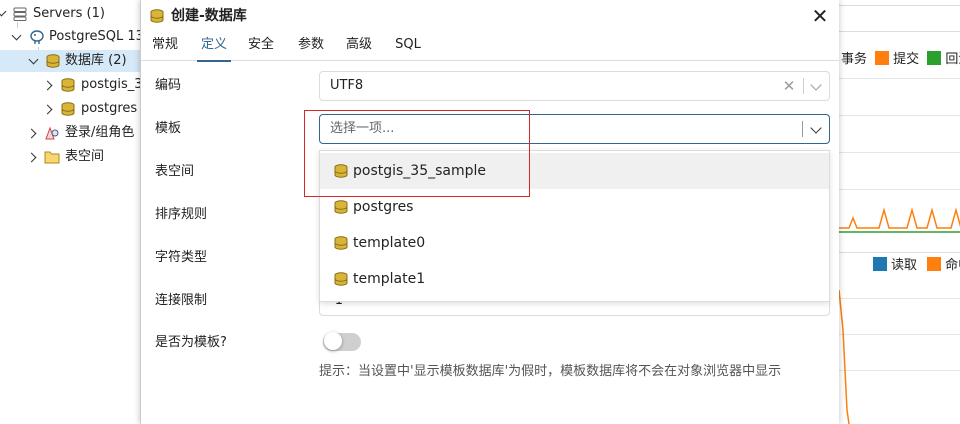  I want to click on tree-label-db-postgres: postgres, so click(109, 108).